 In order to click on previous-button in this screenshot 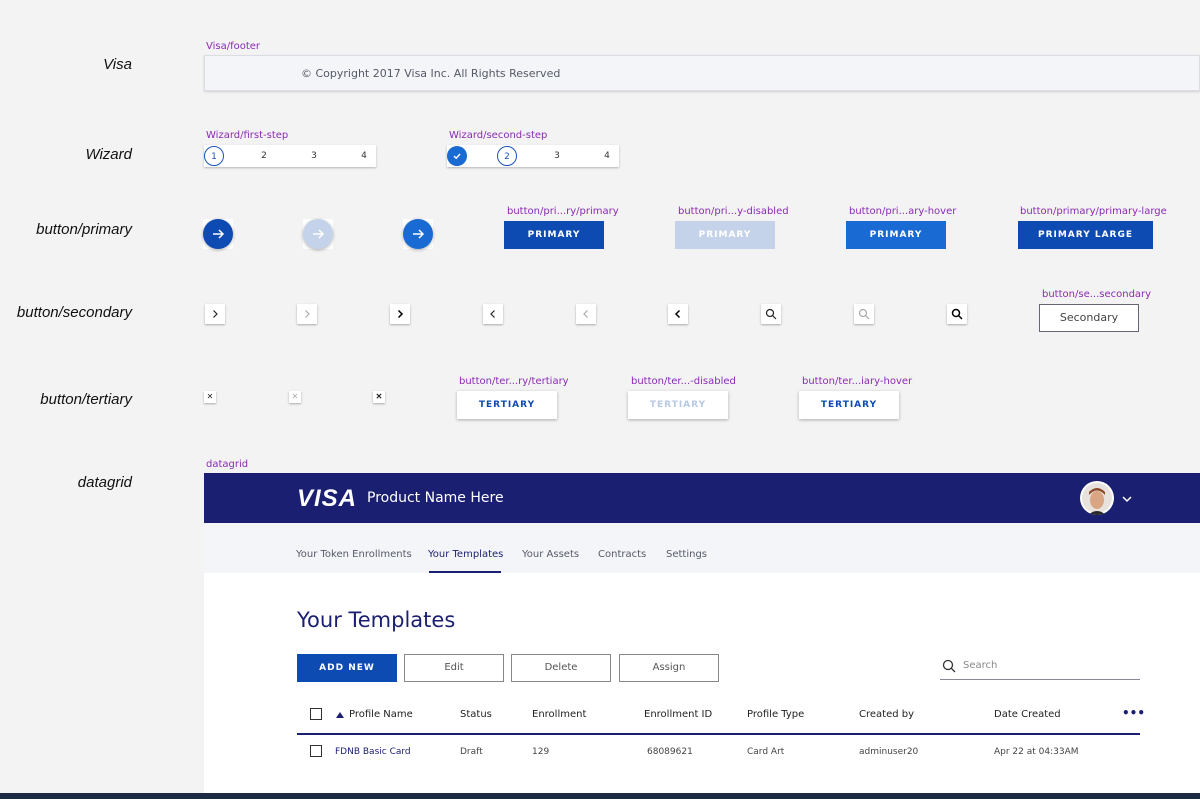, I will do `click(493, 314)`.